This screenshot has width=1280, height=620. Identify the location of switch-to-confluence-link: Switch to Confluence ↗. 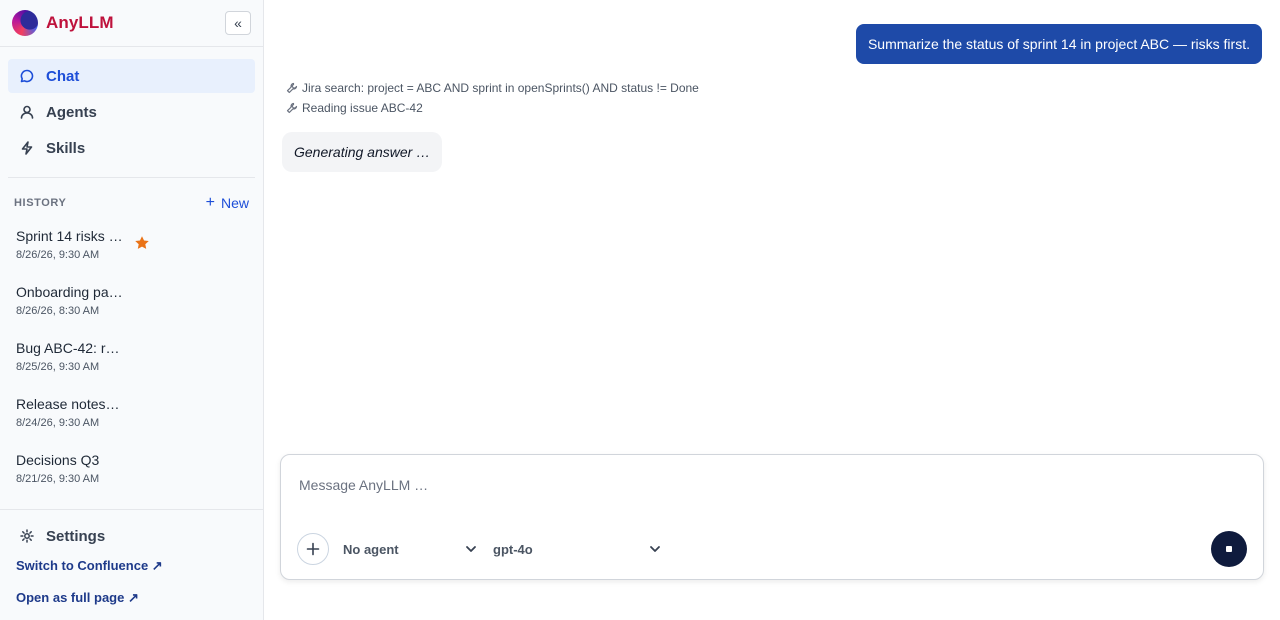
(131, 566).